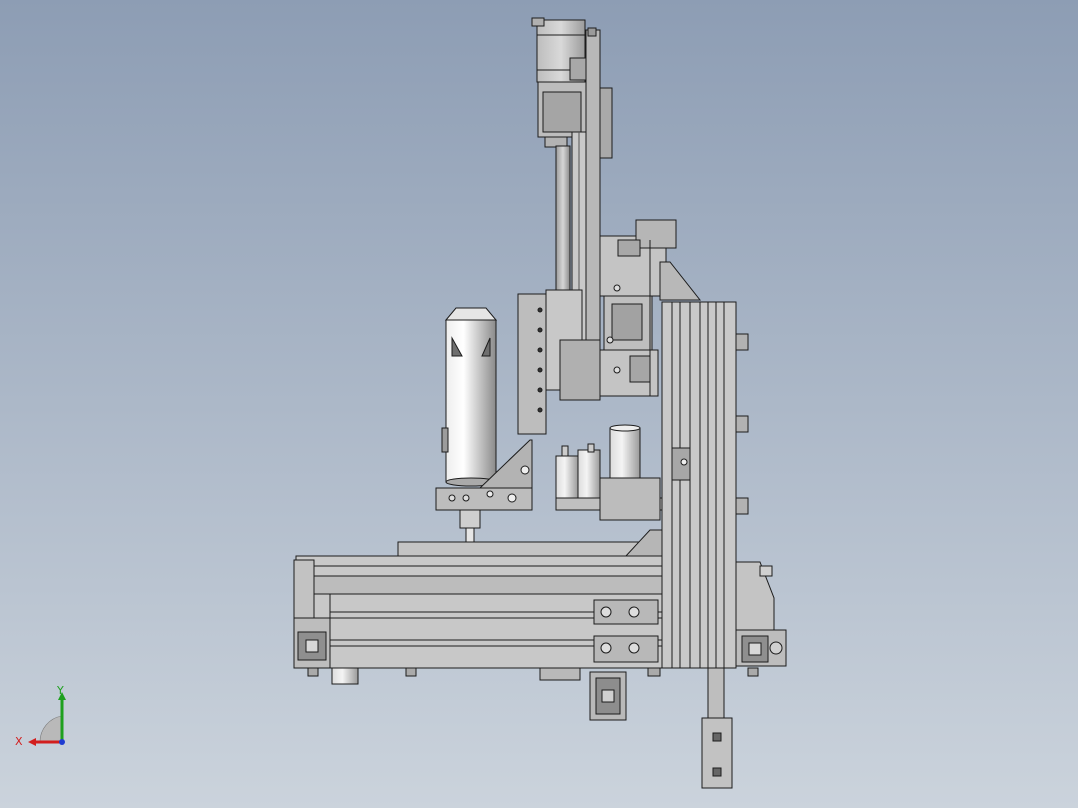 Image resolution: width=1078 pixels, height=808 pixels. I want to click on z-axis-stepper-motor, so click(559, 50).